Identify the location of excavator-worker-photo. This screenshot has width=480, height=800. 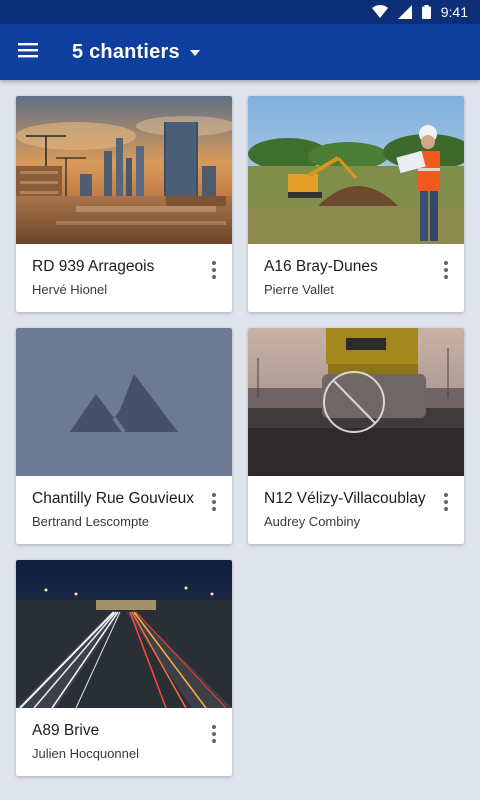
(356, 170).